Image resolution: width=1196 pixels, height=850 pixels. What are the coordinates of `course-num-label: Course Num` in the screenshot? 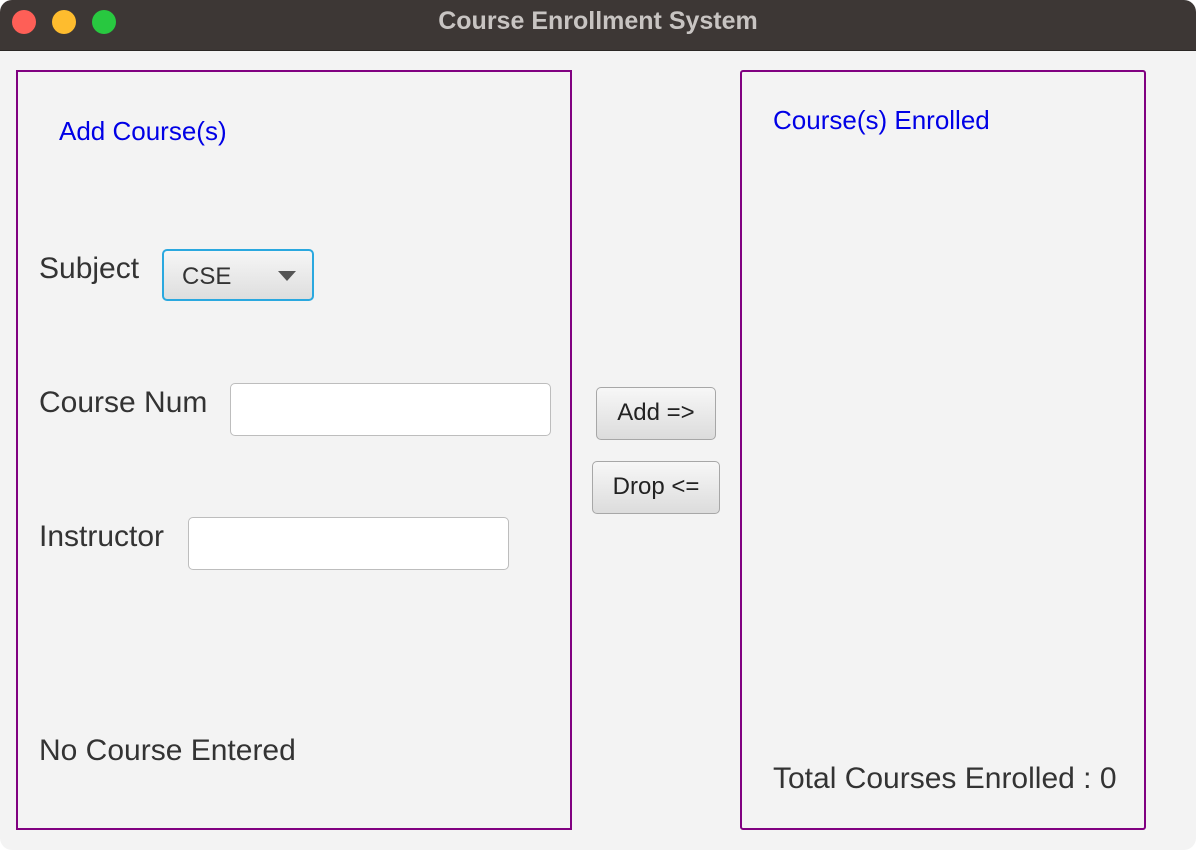 It's located at (123, 402).